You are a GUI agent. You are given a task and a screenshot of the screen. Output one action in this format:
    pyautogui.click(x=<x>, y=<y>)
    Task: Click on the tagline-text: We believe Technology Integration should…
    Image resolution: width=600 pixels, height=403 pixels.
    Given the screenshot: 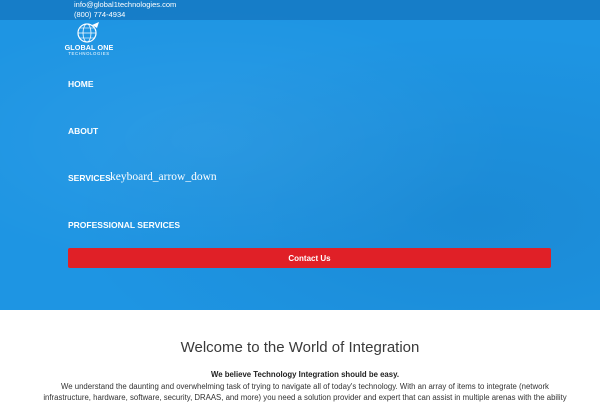 What is the action you would take?
    pyautogui.click(x=305, y=374)
    